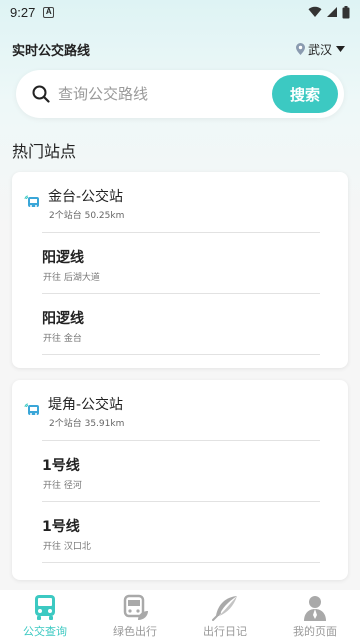 The height and width of the screenshot is (640, 360). What do you see at coordinates (135, 631) in the screenshot?
I see `tab-label: 绿色出行` at bounding box center [135, 631].